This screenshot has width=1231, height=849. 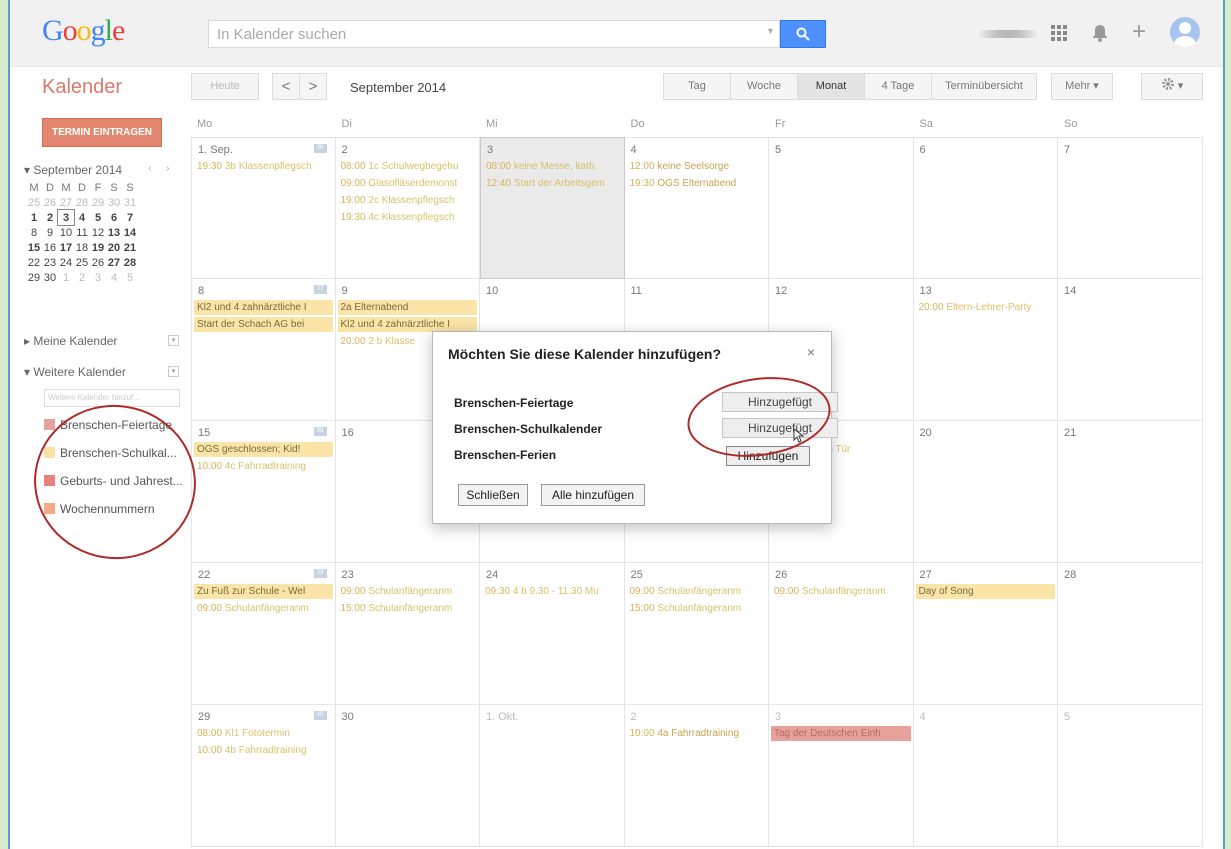 What do you see at coordinates (841, 208) in the screenshot?
I see `day-cell: 5` at bounding box center [841, 208].